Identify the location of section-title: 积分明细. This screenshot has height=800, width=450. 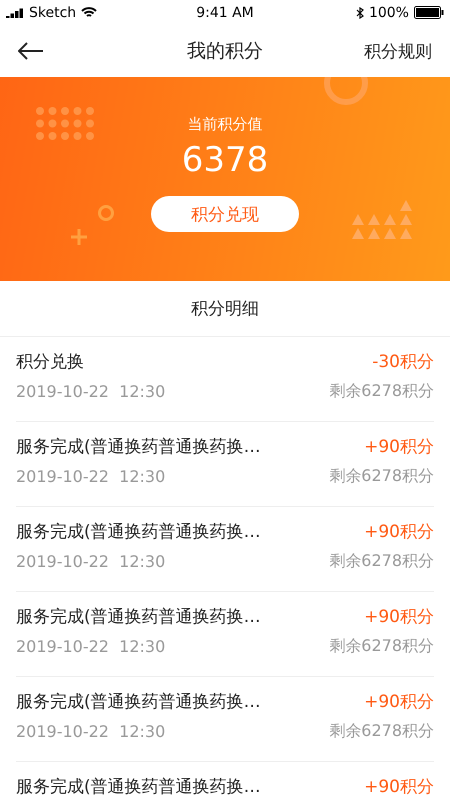
(225, 309).